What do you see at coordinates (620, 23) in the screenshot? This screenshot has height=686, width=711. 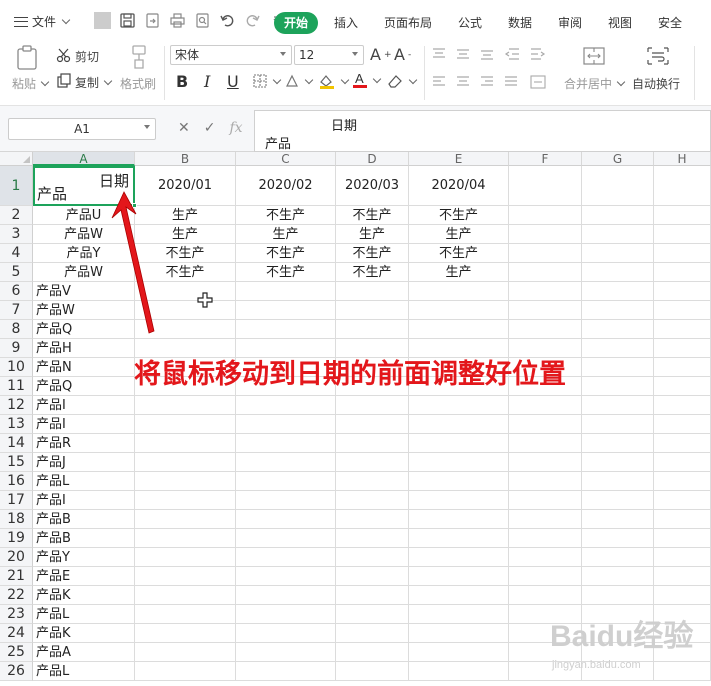 I see `tab-view: 视图` at bounding box center [620, 23].